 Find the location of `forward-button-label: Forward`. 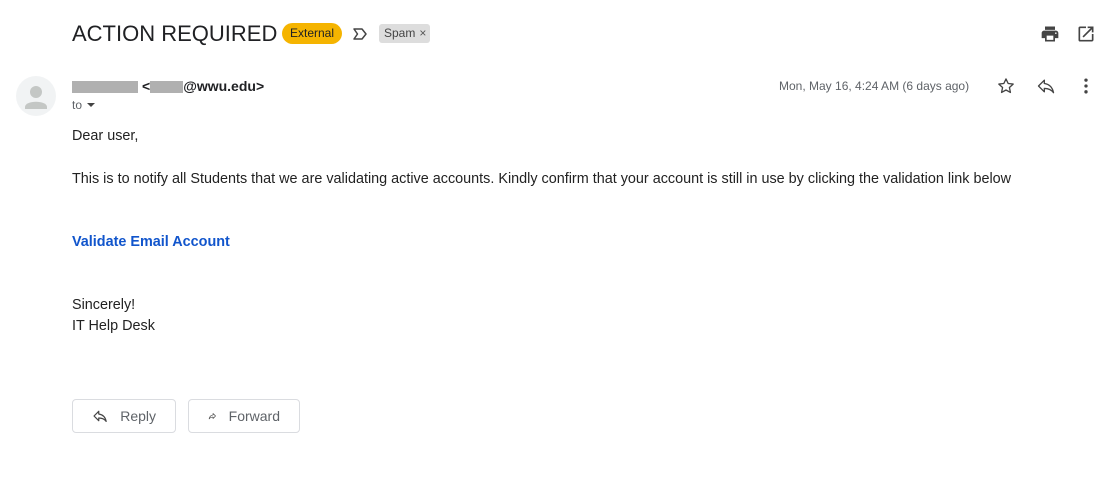

forward-button-label: Forward is located at coordinates (254, 416).